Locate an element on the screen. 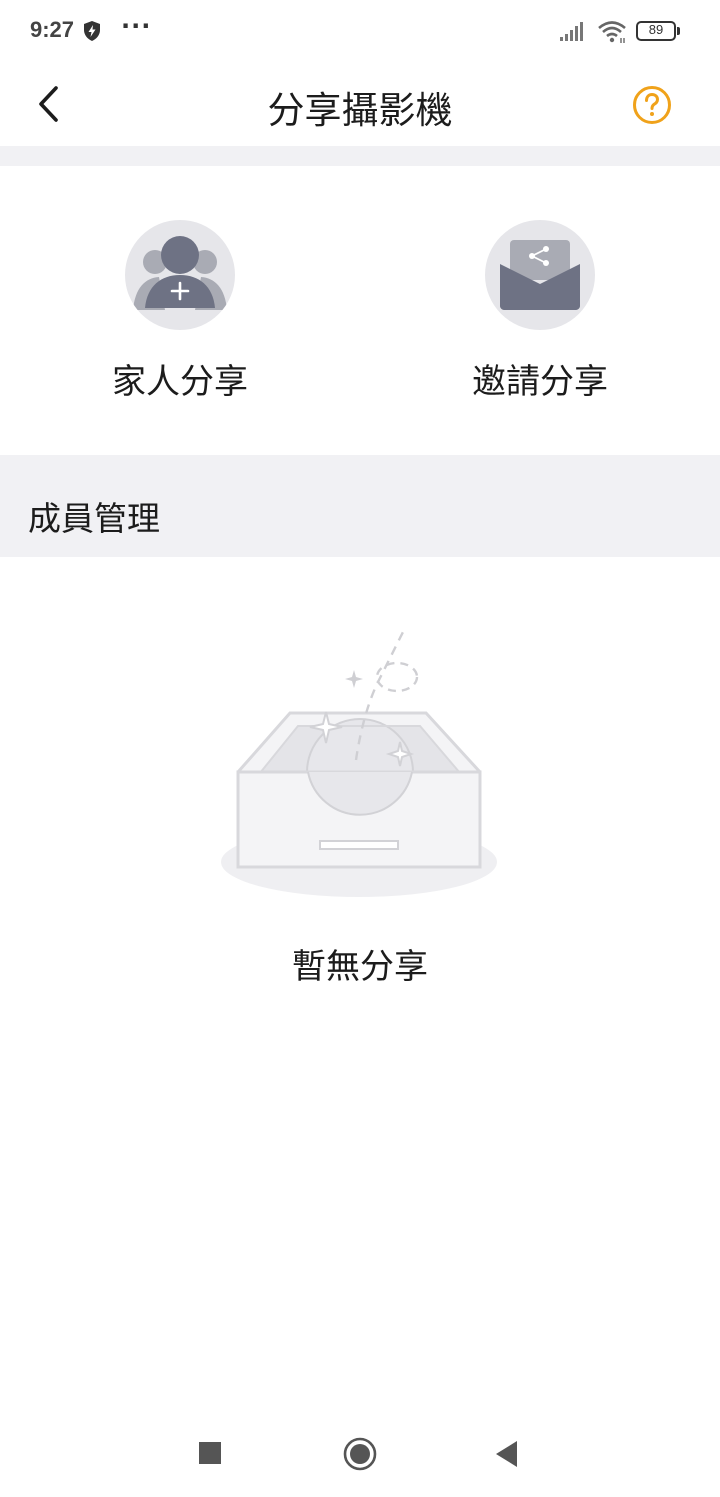  battery-icon: 89 is located at coordinates (656, 31).